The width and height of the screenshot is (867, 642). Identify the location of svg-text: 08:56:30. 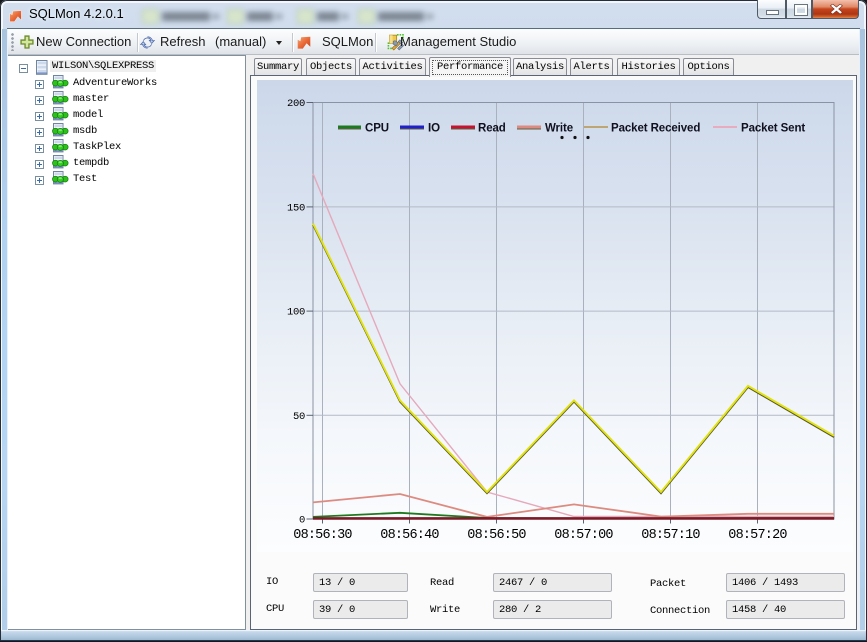
(322, 535).